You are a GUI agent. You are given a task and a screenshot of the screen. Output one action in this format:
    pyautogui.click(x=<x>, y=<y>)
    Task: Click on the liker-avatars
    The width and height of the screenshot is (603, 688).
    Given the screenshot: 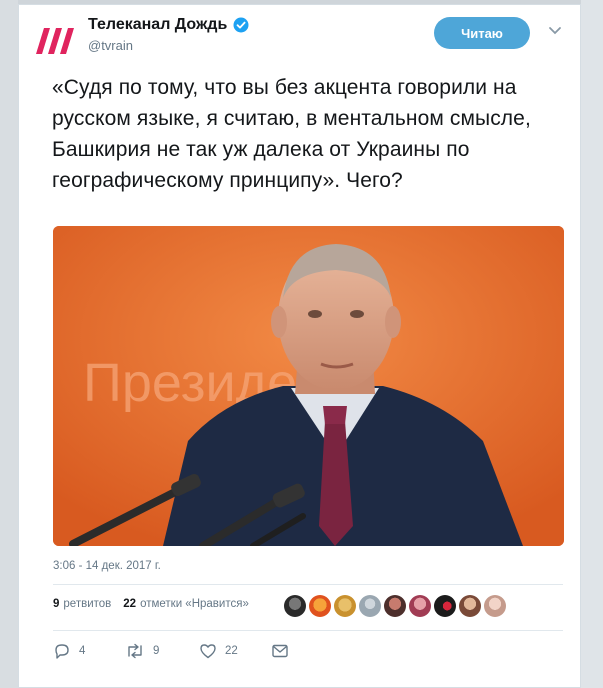 What is the action you would take?
    pyautogui.click(x=395, y=606)
    